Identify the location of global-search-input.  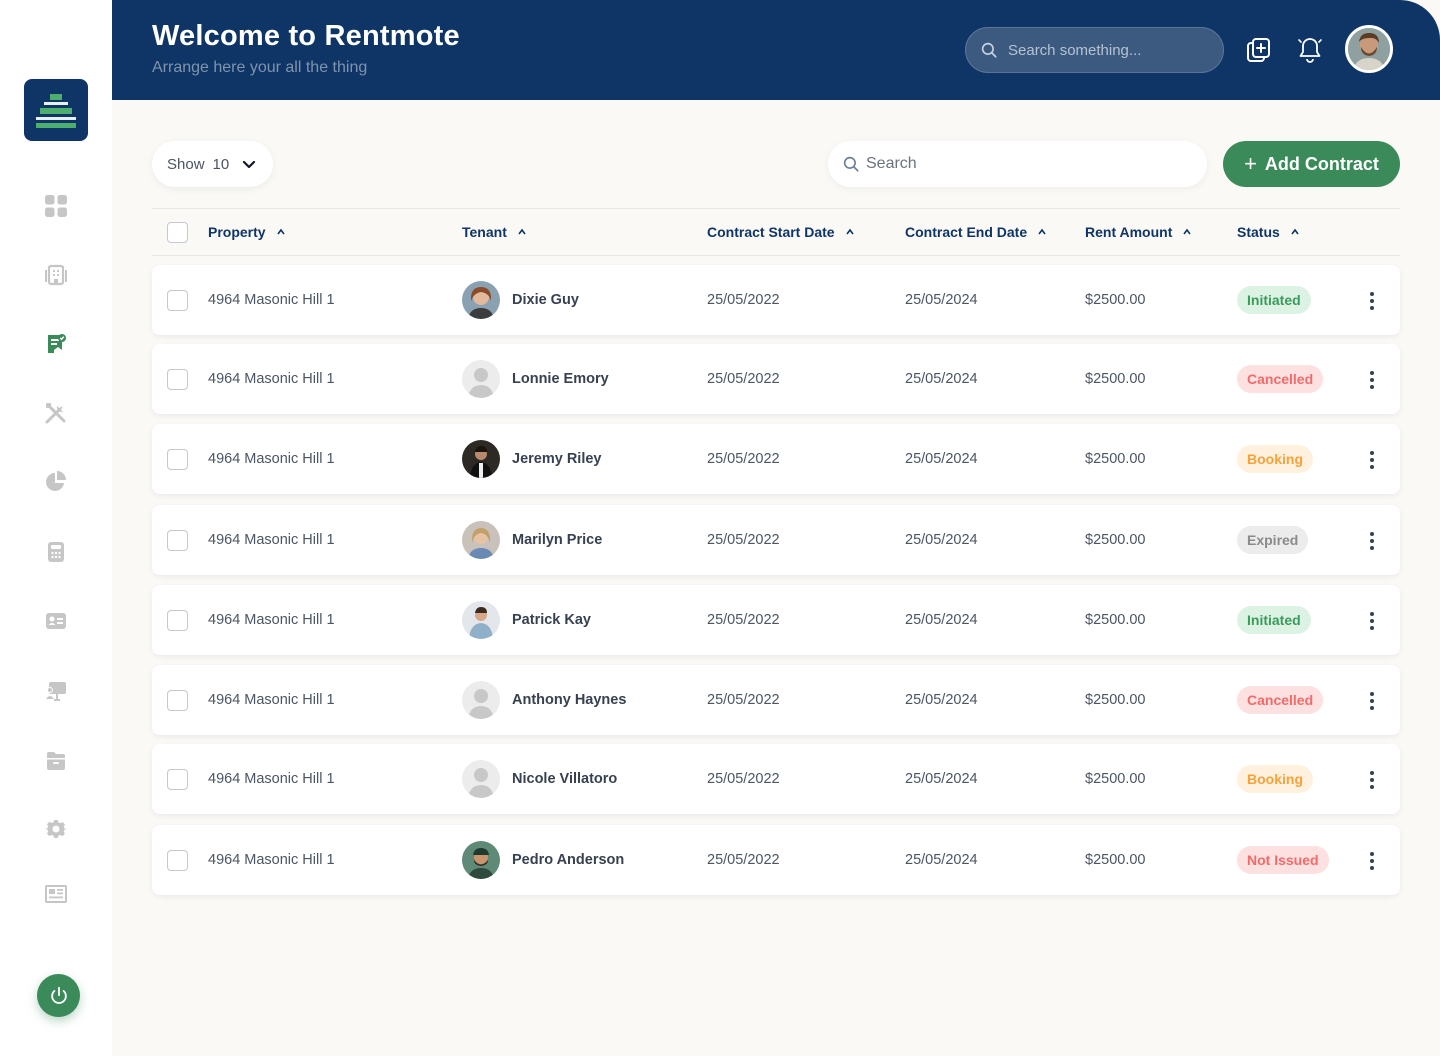
(1108, 50).